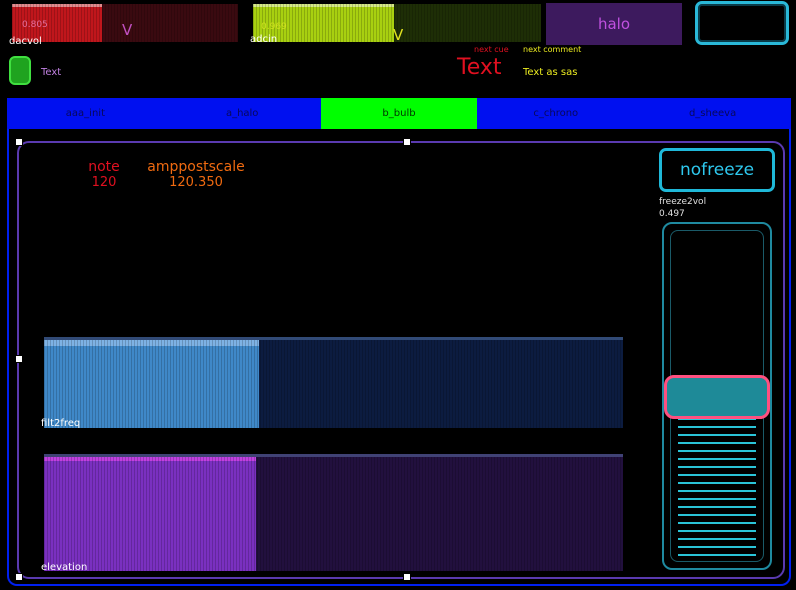  What do you see at coordinates (242, 113) in the screenshot?
I see `tab-a-halo: a_halo` at bounding box center [242, 113].